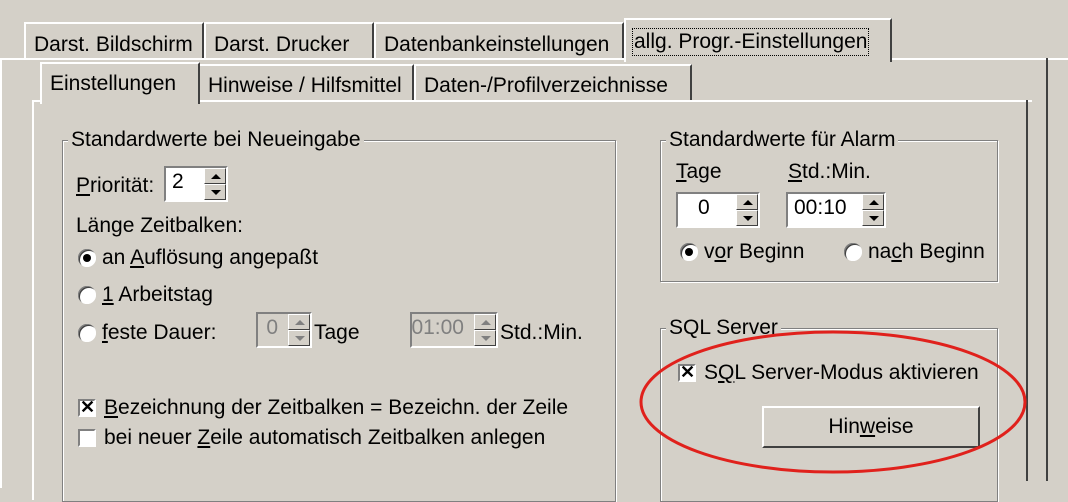 The image size is (1068, 502). What do you see at coordinates (820, 207) in the screenshot?
I see `alarm-time-value: 00:10` at bounding box center [820, 207].